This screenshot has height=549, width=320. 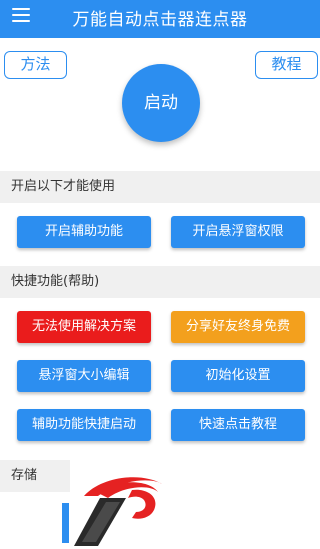 I want to click on section-header-prerequisites: 开启以下才能使用, so click(x=160, y=187).